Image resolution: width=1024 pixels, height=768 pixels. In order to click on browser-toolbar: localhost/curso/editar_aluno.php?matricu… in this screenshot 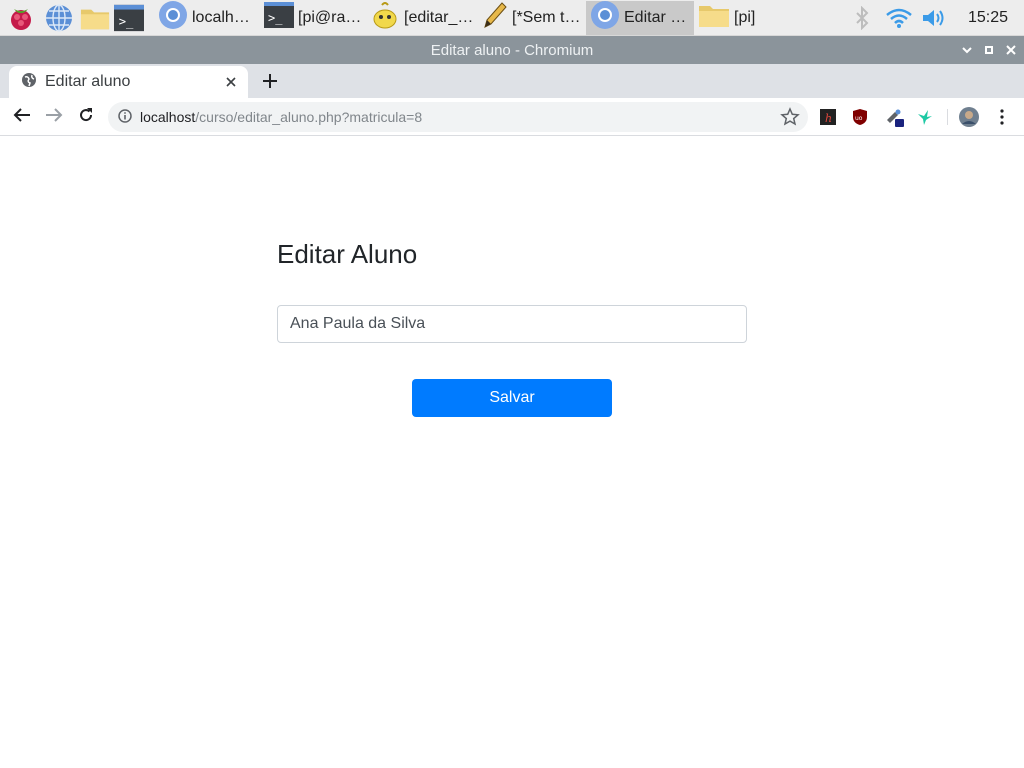, I will do `click(512, 117)`.